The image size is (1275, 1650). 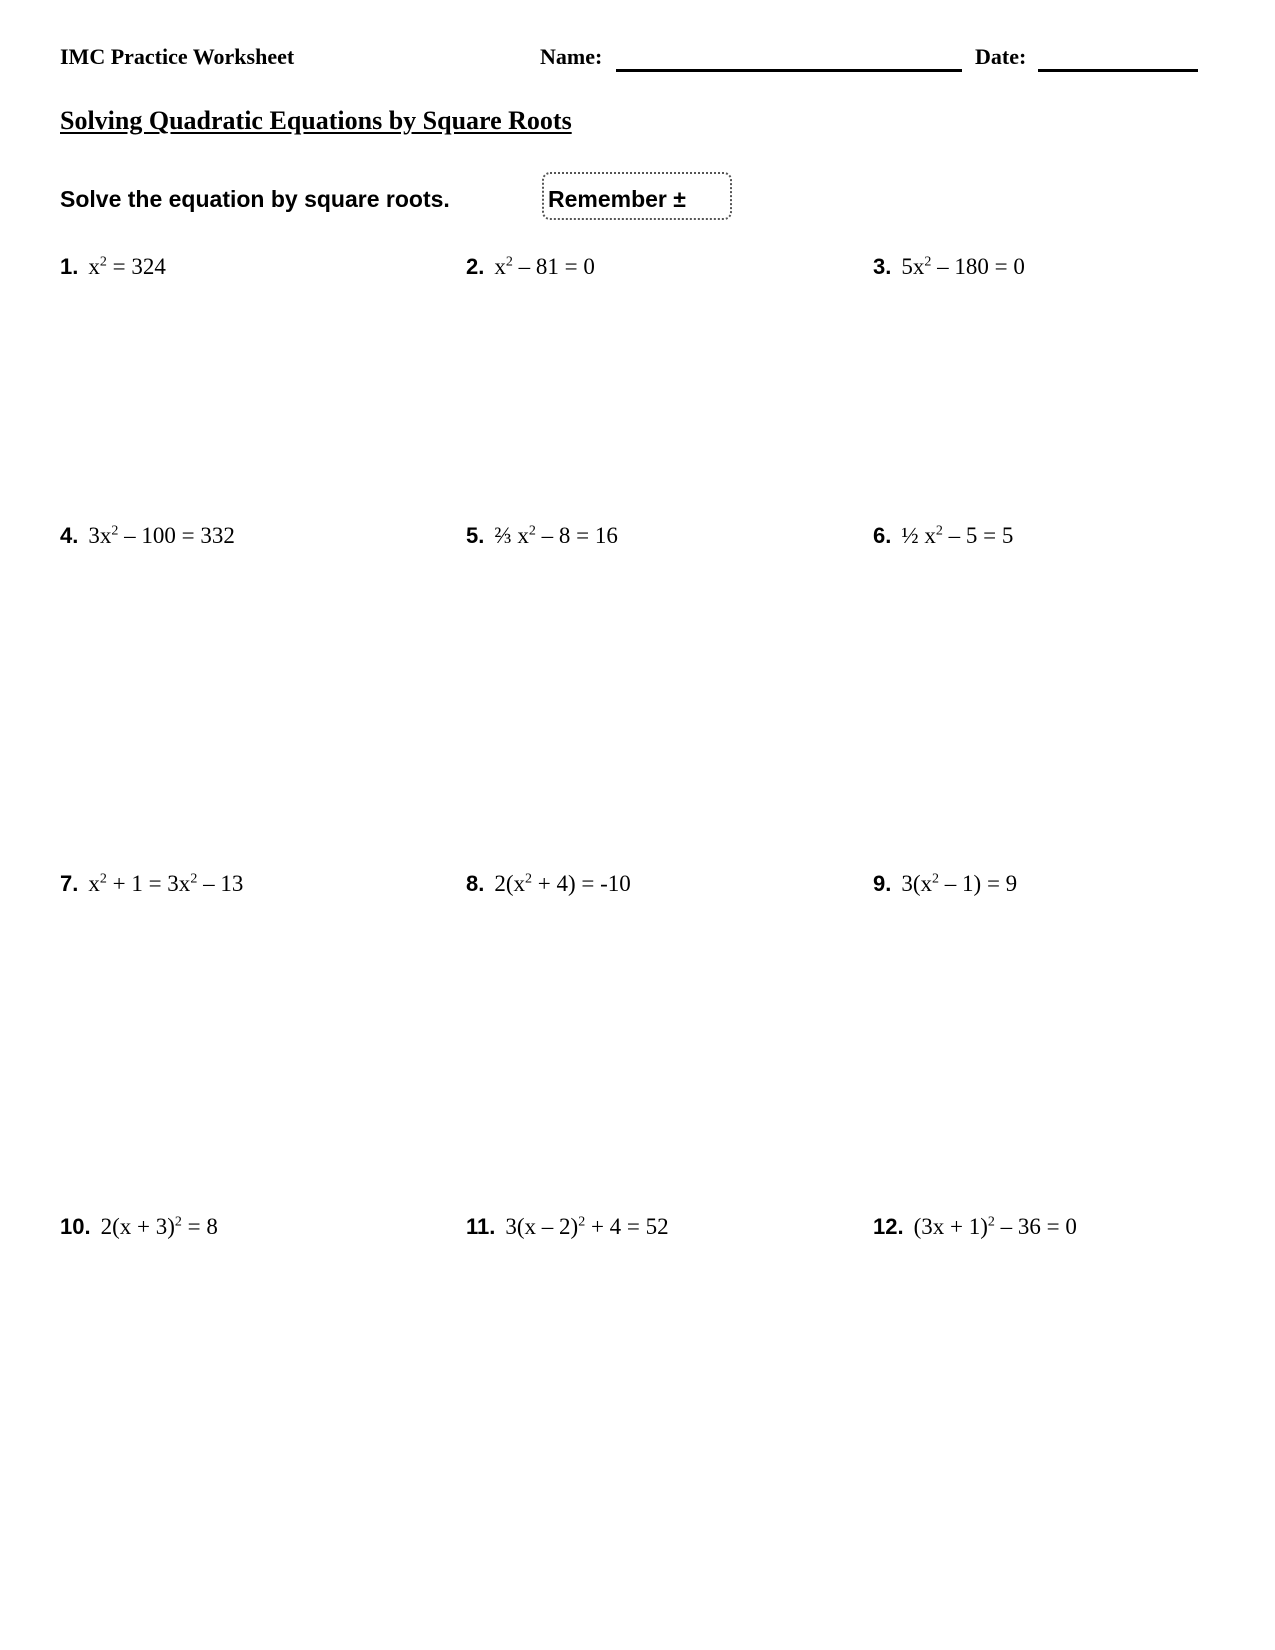 What do you see at coordinates (69, 535) in the screenshot?
I see `problem-number: 4.` at bounding box center [69, 535].